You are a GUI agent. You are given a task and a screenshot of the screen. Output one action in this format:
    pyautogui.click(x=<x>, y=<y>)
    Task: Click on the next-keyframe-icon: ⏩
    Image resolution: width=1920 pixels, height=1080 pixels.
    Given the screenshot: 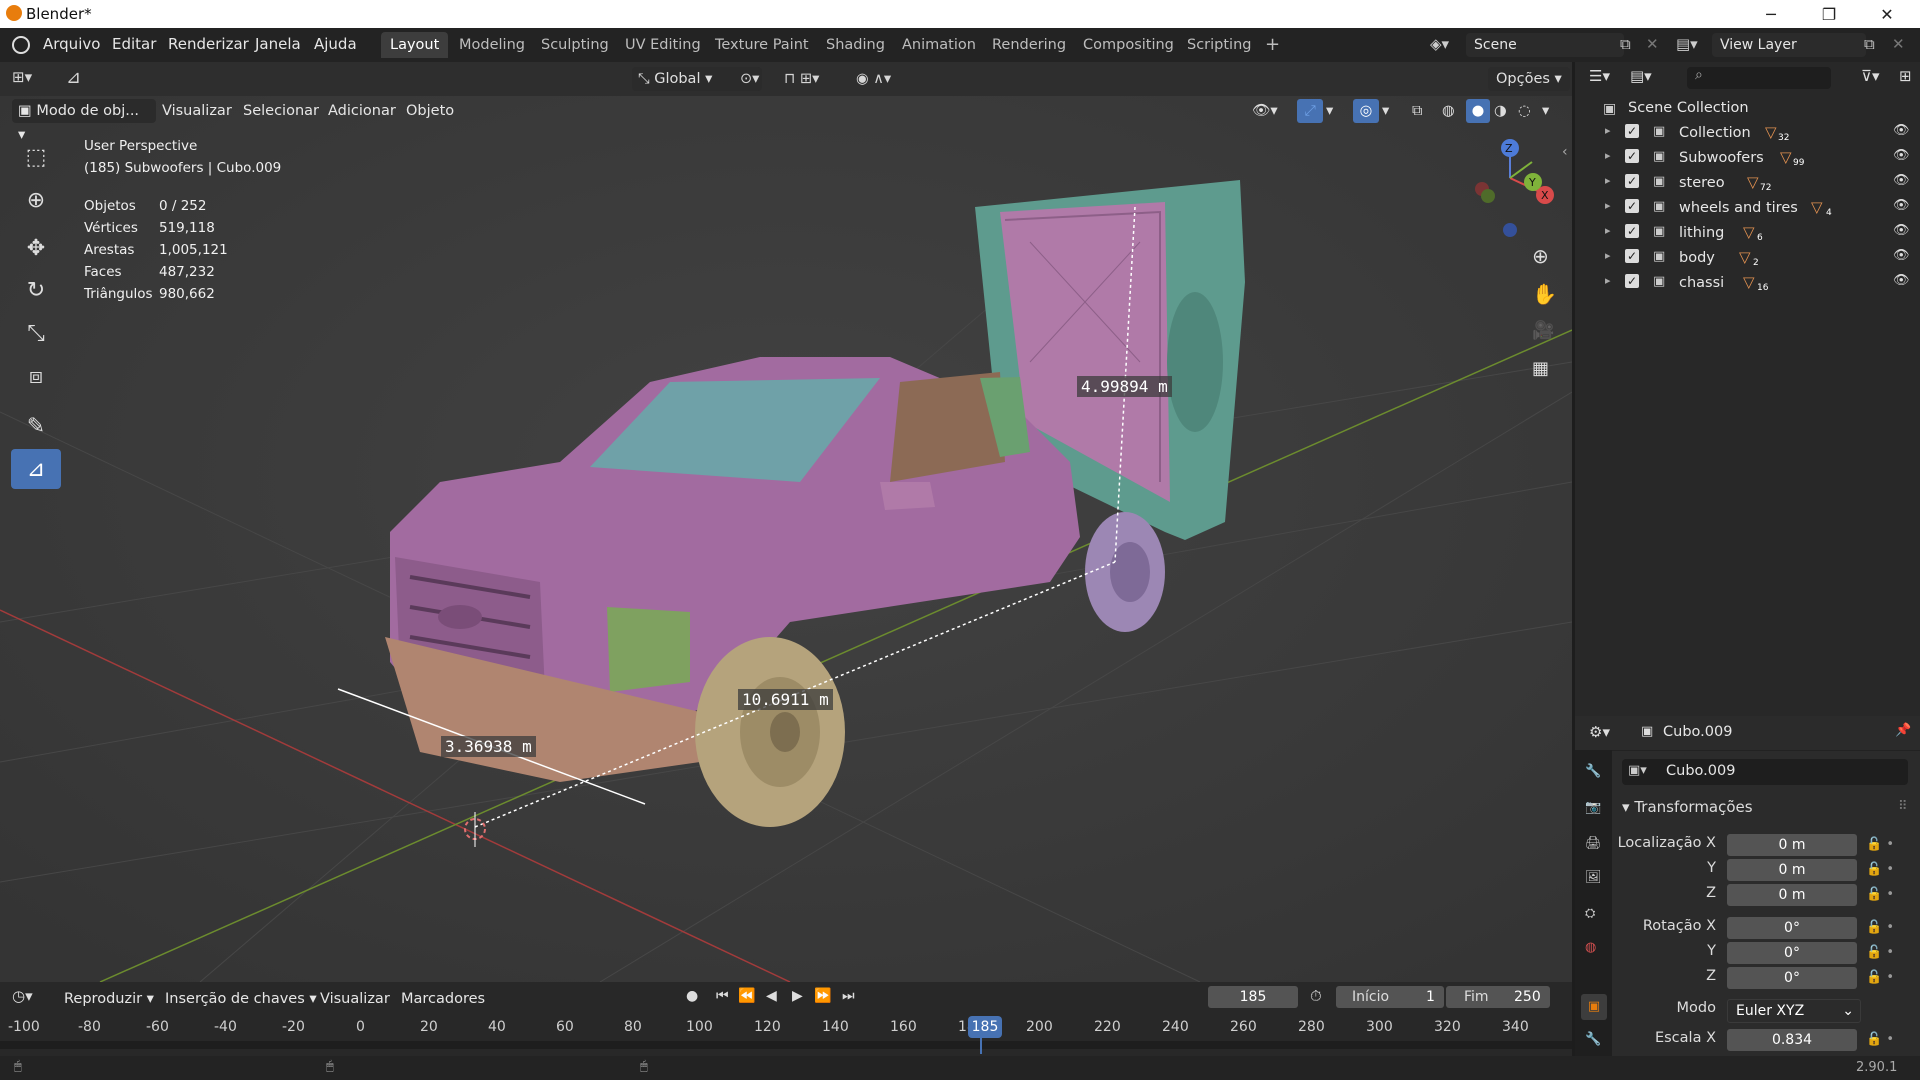 What is the action you would take?
    pyautogui.click(x=822, y=996)
    